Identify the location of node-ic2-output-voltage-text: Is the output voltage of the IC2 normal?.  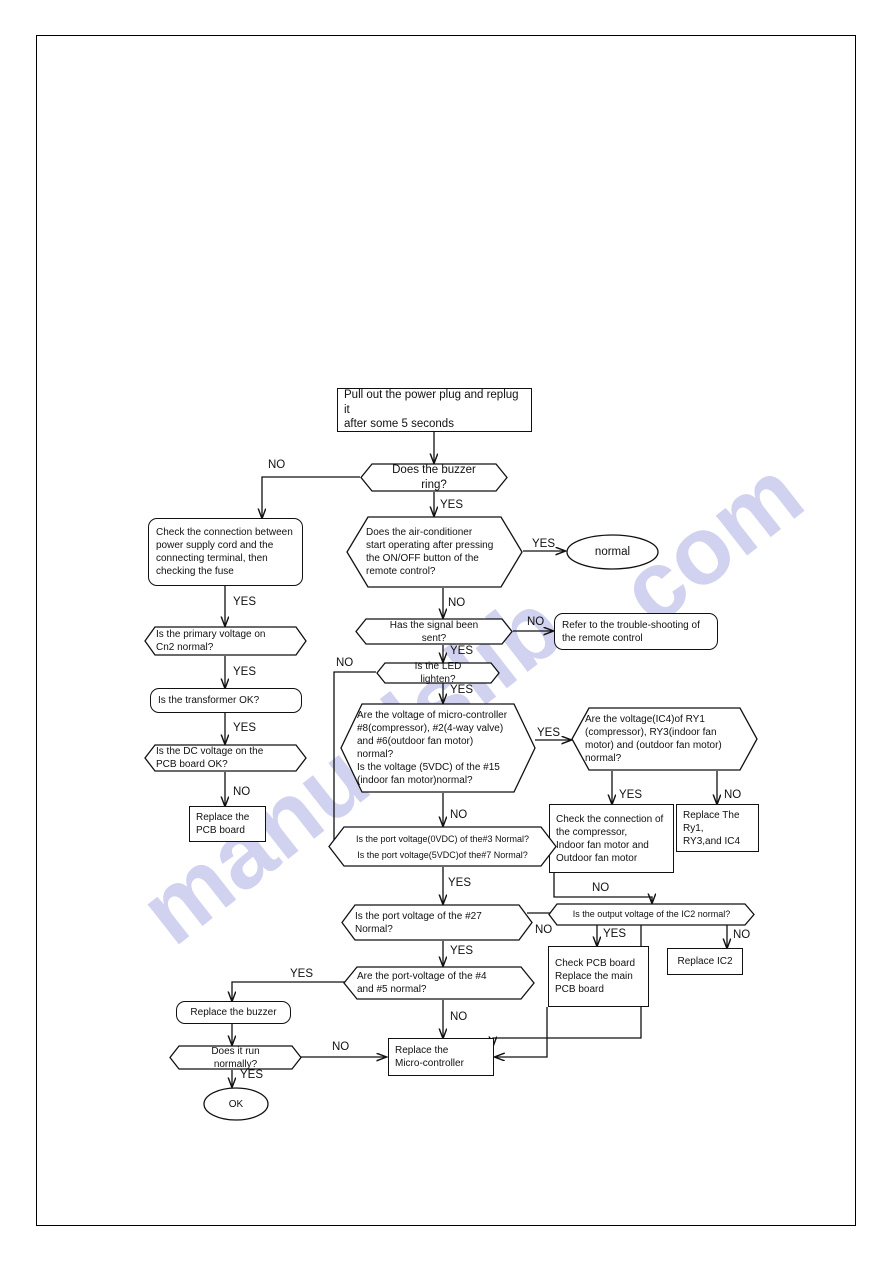
(651, 914).